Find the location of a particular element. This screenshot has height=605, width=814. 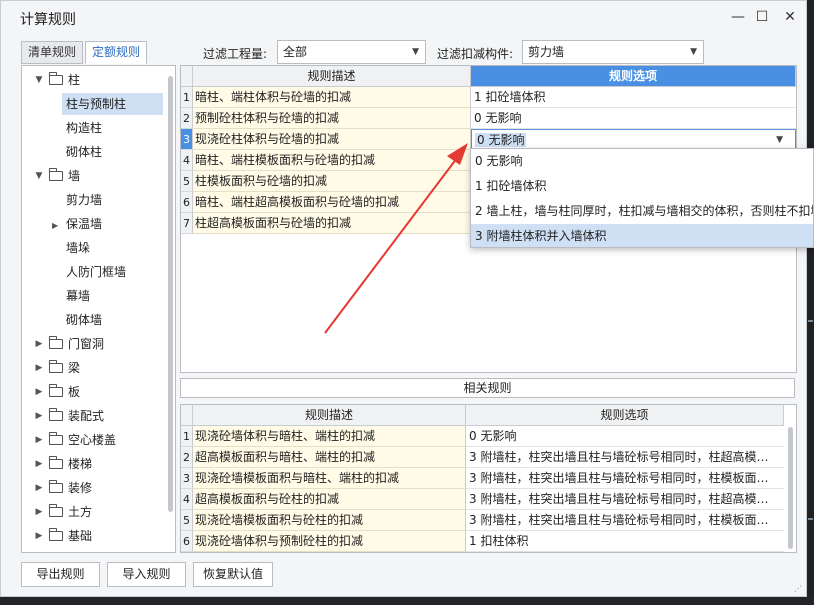

tree-node-label: 楼梯 is located at coordinates (80, 464).